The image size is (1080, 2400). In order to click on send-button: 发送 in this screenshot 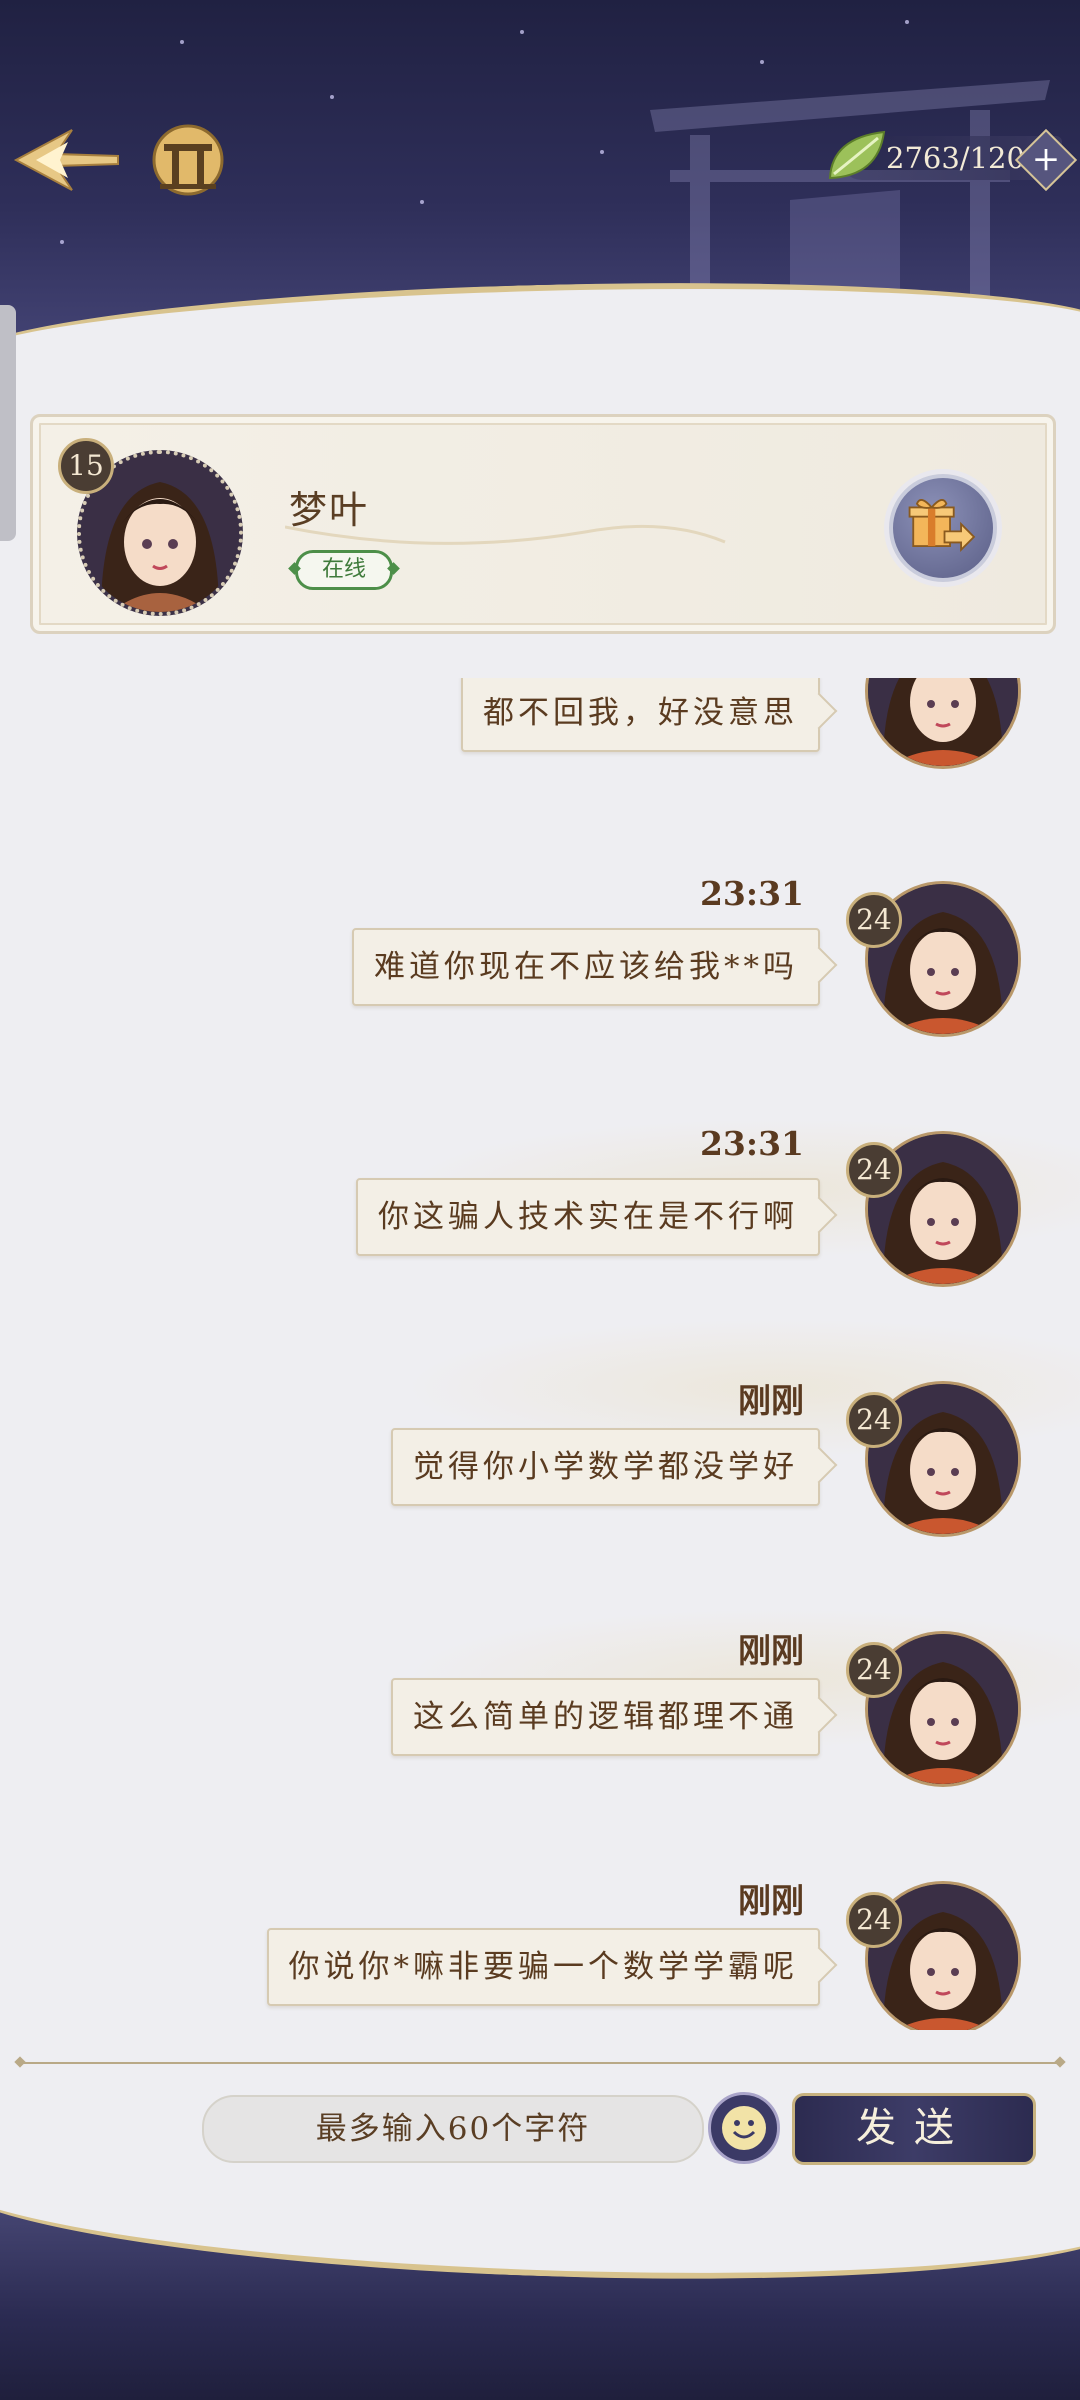, I will do `click(914, 2129)`.